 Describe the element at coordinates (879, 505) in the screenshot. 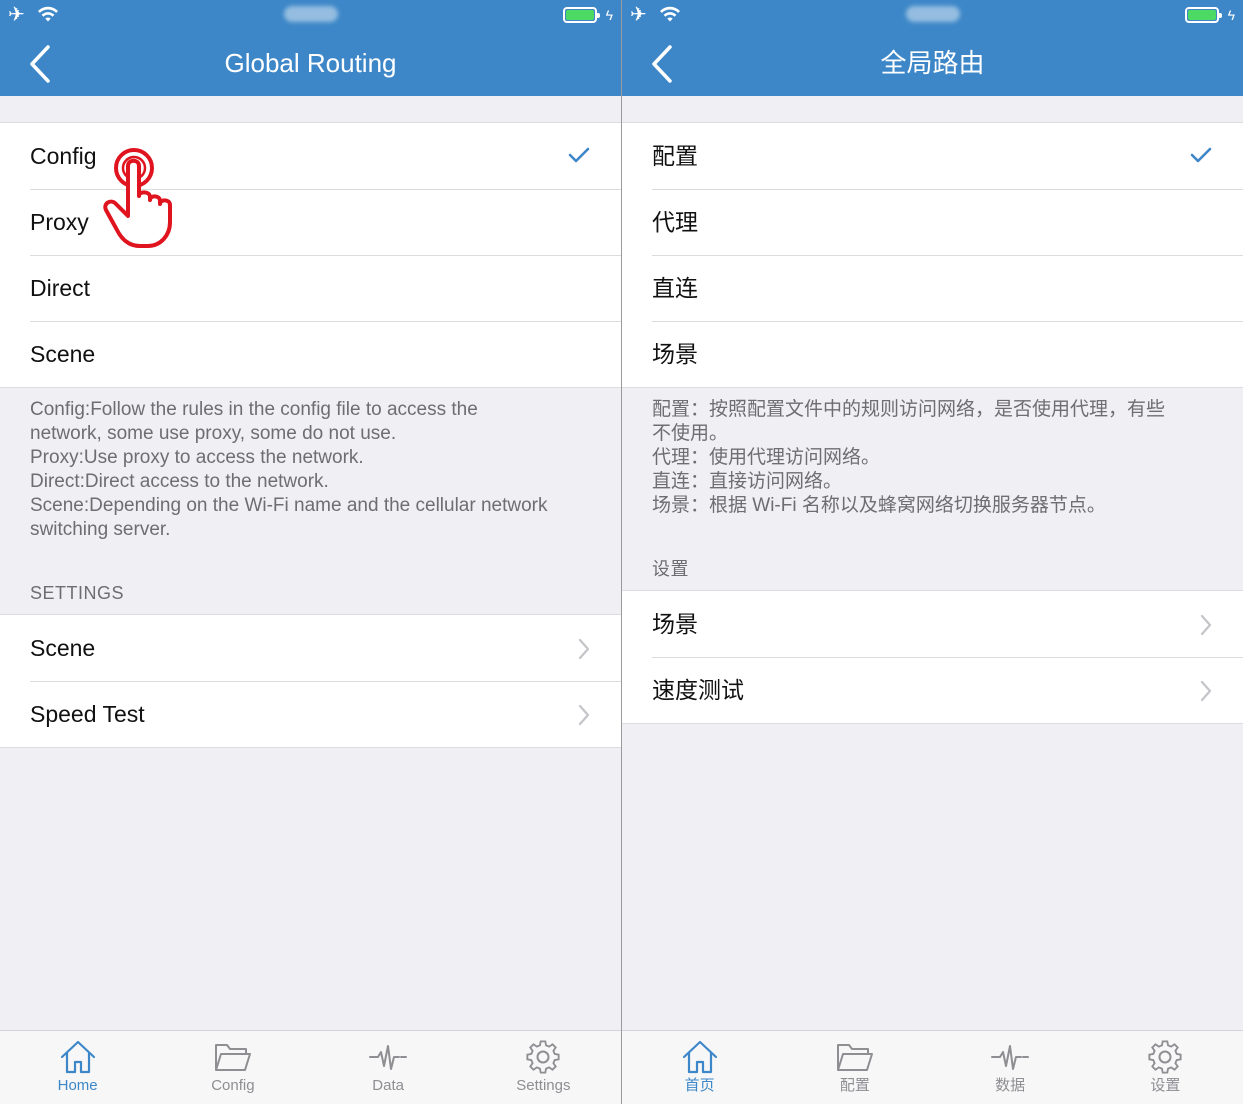

I see `description-line: 场景：根据 Wi-Fi 名称以及蜂窝网络切换服务器节点。` at that location.